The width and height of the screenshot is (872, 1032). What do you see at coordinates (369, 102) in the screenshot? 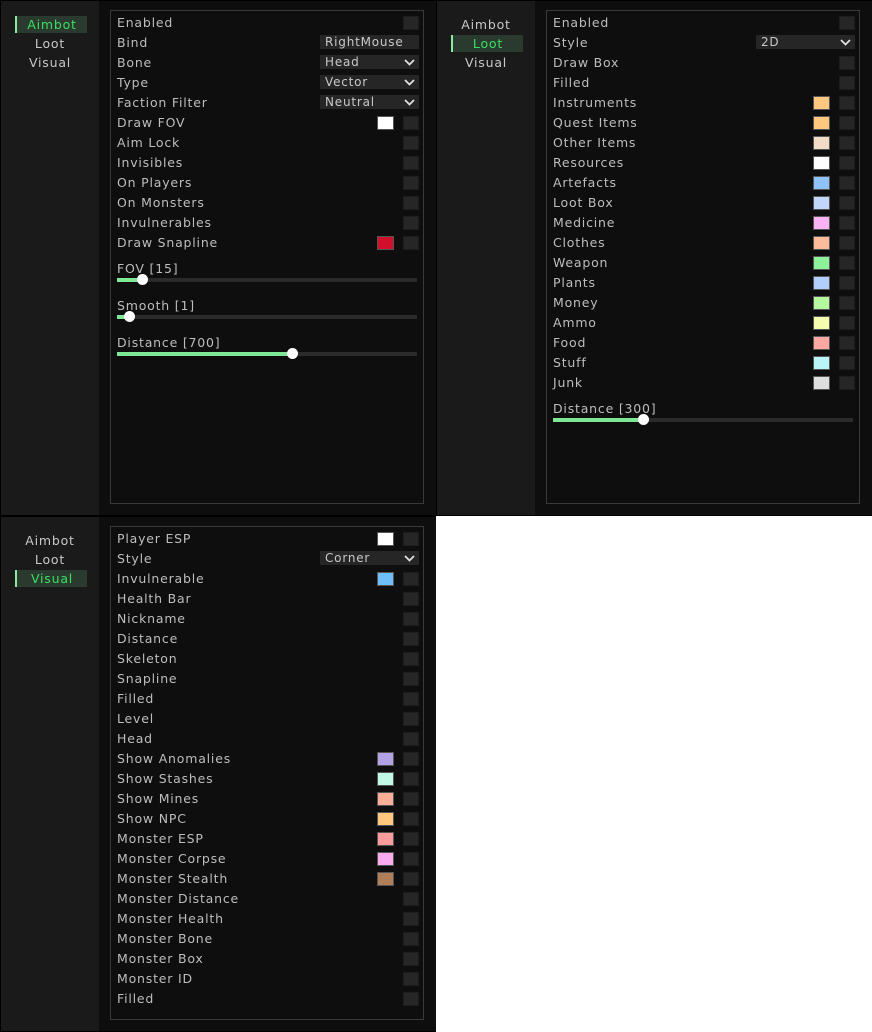
I see `faction-filter-dropdown: Neutral` at bounding box center [369, 102].